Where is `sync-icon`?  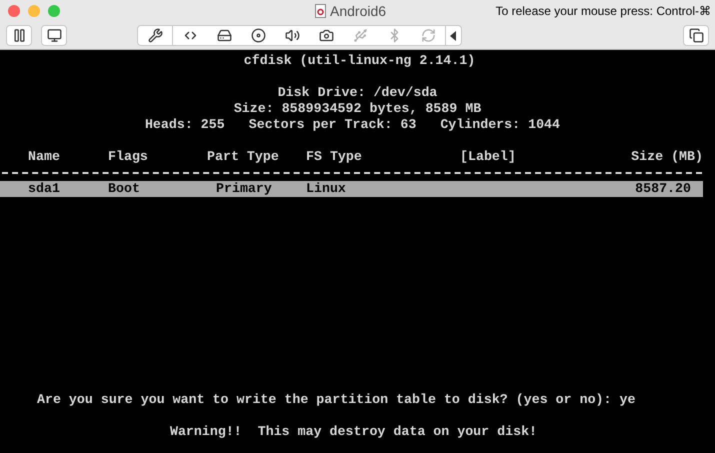 sync-icon is located at coordinates (428, 35).